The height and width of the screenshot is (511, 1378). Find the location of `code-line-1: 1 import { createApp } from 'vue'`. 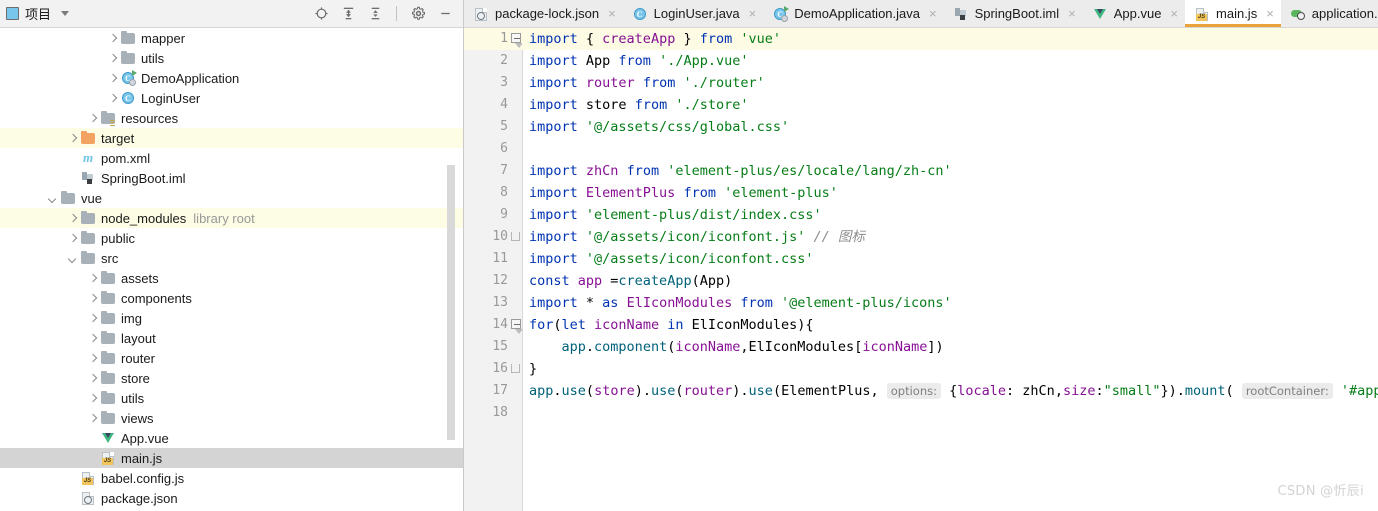

code-line-1: 1 import { createApp } from 'vue' is located at coordinates (921, 39).